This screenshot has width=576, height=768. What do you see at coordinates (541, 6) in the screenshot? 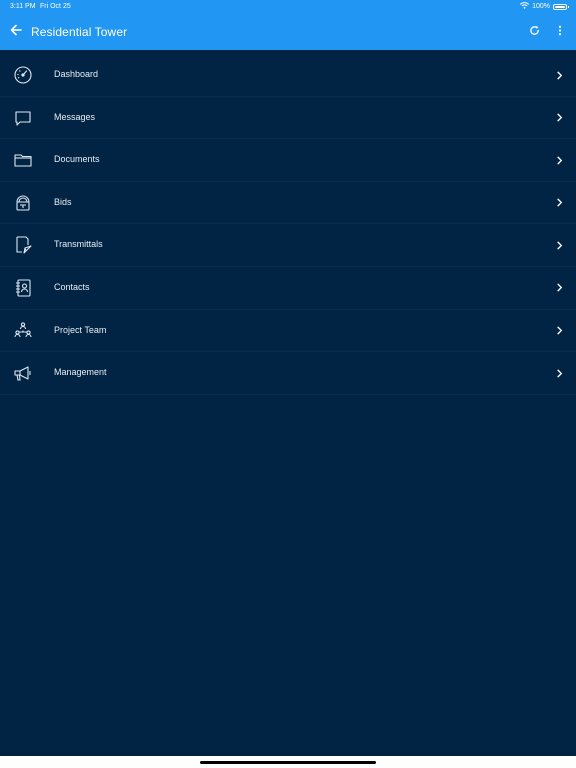
I see `battery-percent: 100%` at bounding box center [541, 6].